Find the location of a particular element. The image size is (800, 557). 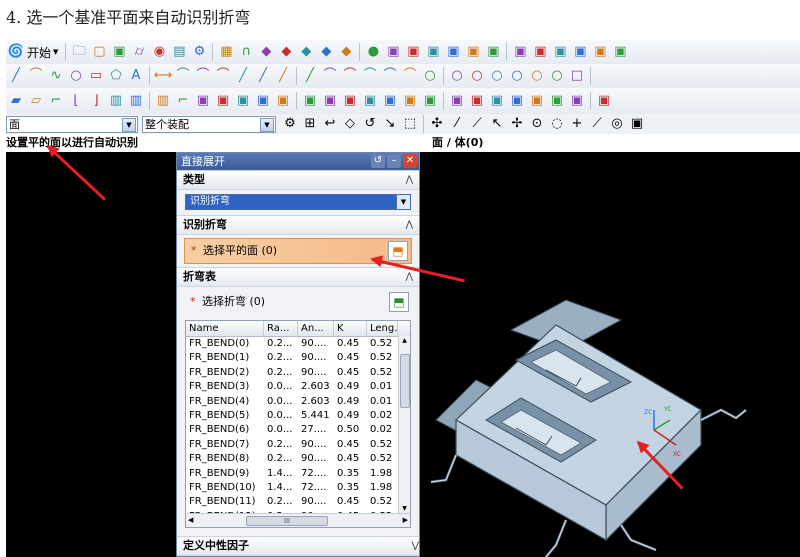

scrollbar-thumb: III is located at coordinates (287, 521).